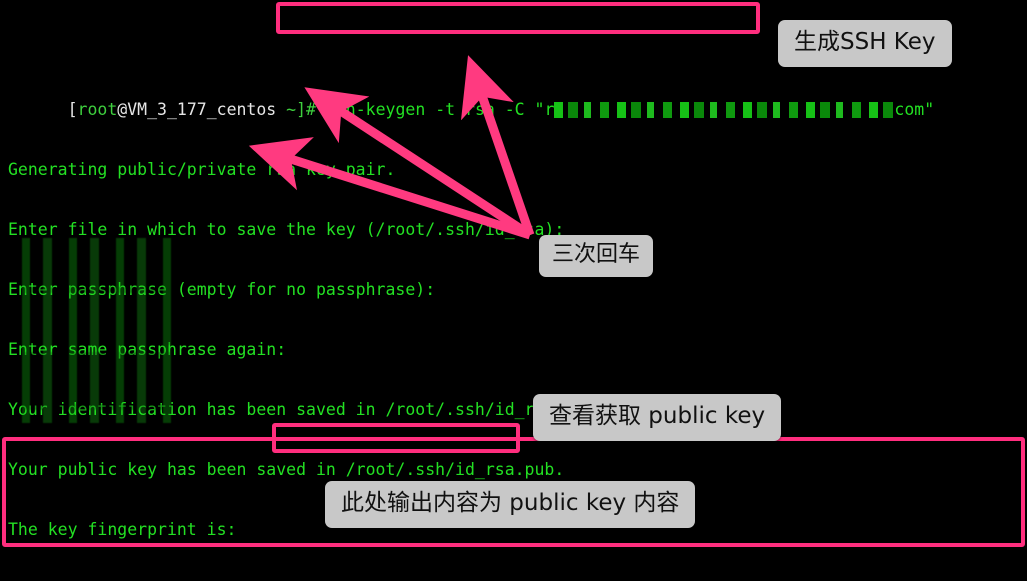  I want to click on callout-view-public-key: 查看获取 public key, so click(657, 417).